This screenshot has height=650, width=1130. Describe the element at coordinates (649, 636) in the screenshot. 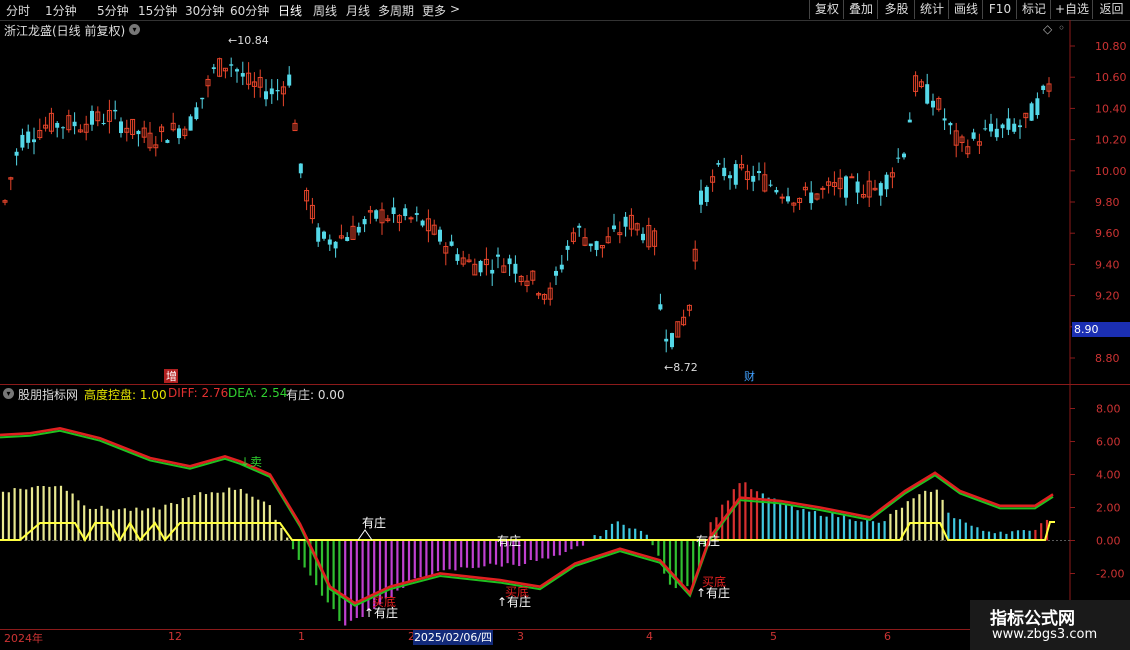

I see `date-label: 4` at that location.